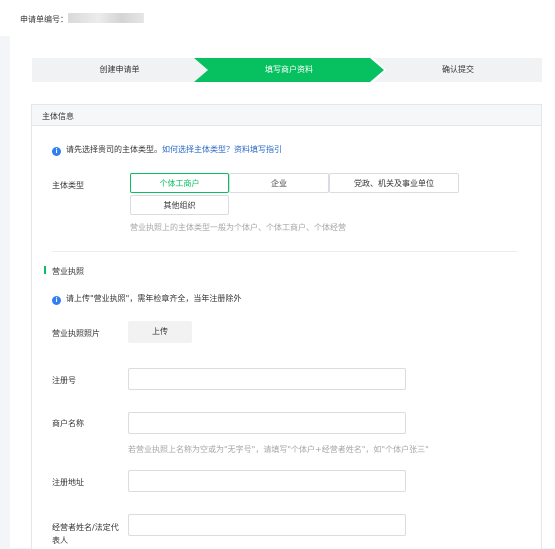 The height and width of the screenshot is (549, 555). Describe the element at coordinates (267, 379) in the screenshot. I see `registration-number-input` at that location.